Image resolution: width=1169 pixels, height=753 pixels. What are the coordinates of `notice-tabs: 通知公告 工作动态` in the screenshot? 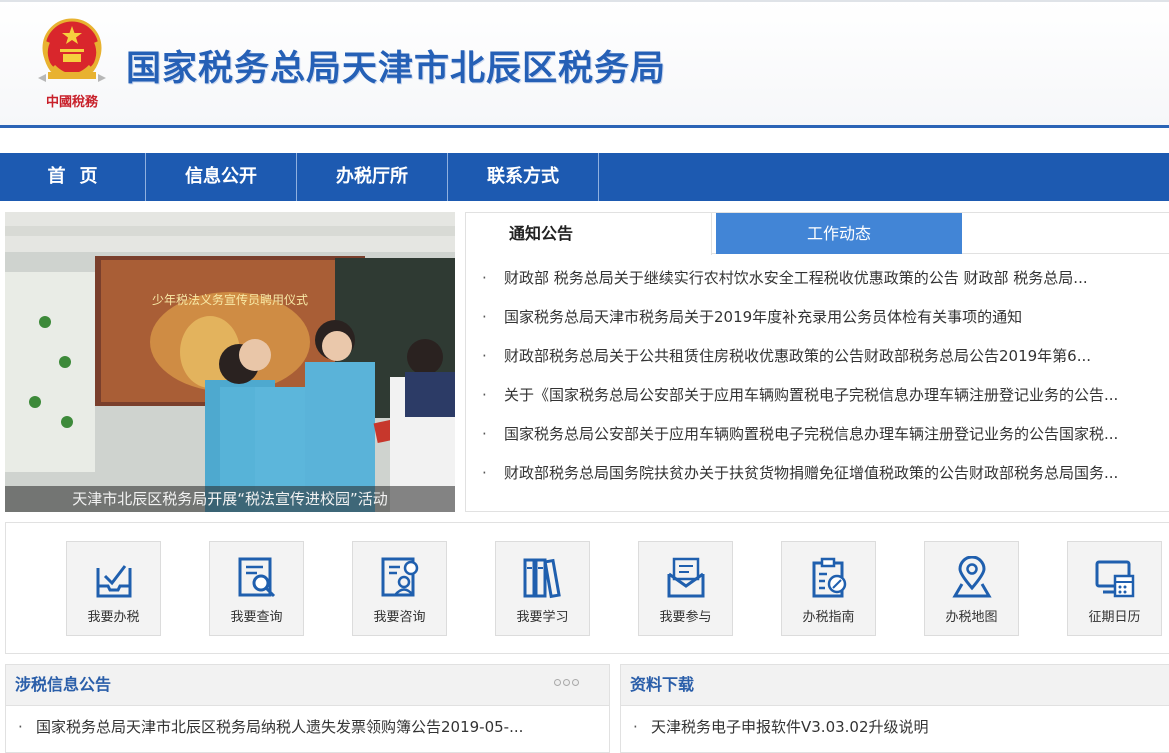 It's located at (817, 234).